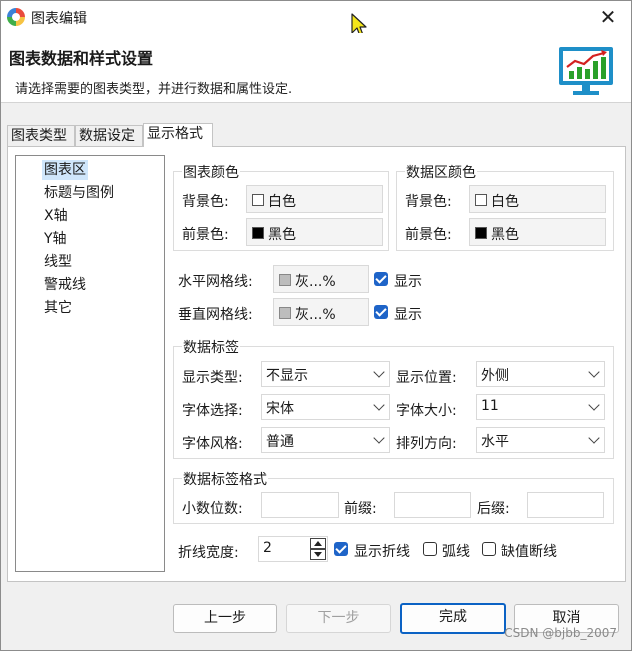 The width and height of the screenshot is (632, 651). I want to click on header-title: 图表数据和样式设置, so click(81, 58).